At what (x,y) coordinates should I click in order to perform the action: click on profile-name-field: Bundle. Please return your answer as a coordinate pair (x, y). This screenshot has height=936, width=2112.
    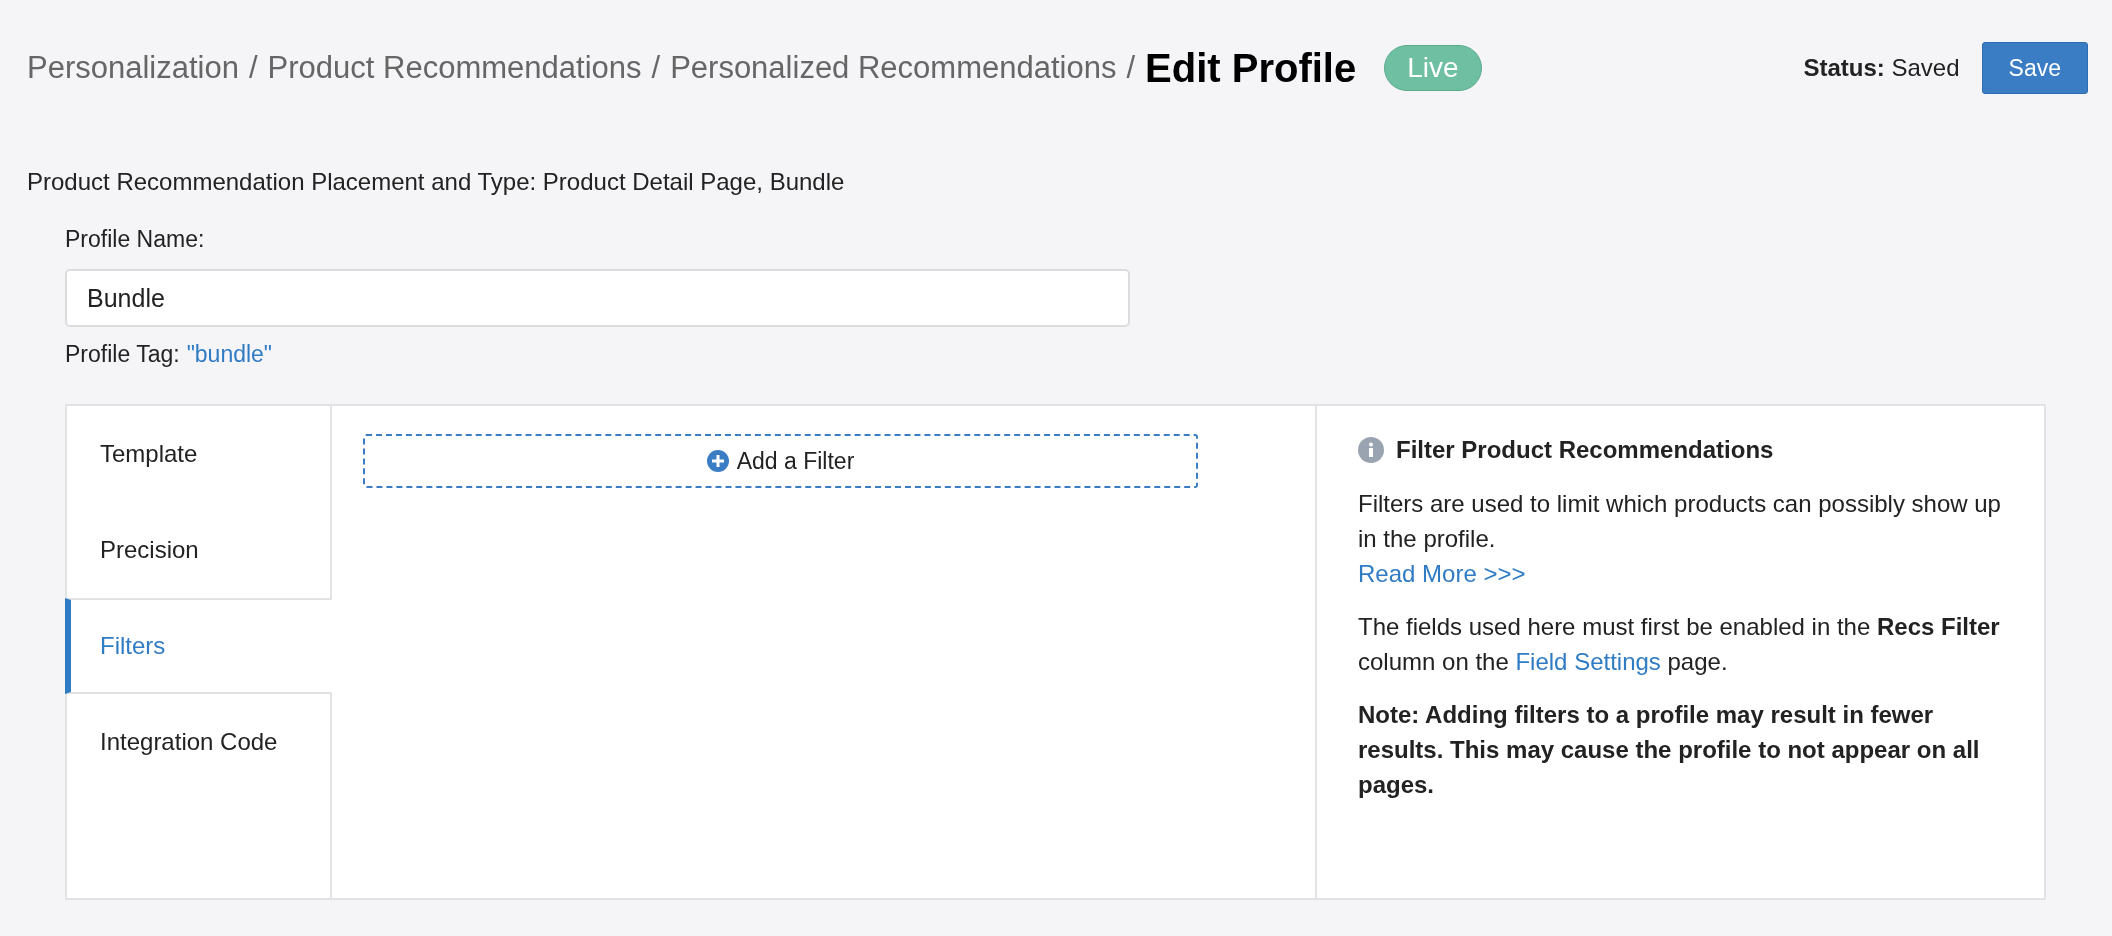
    Looking at the image, I should click on (597, 298).